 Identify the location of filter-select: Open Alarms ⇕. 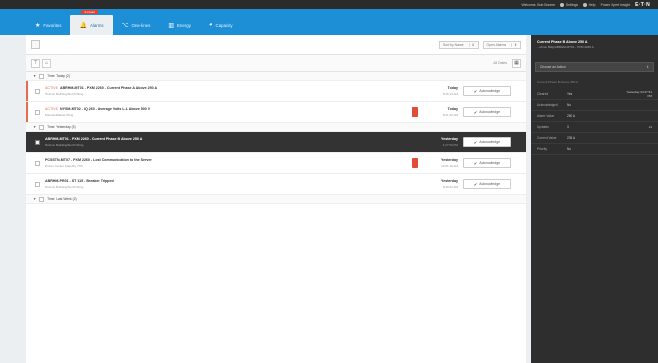
(501, 44).